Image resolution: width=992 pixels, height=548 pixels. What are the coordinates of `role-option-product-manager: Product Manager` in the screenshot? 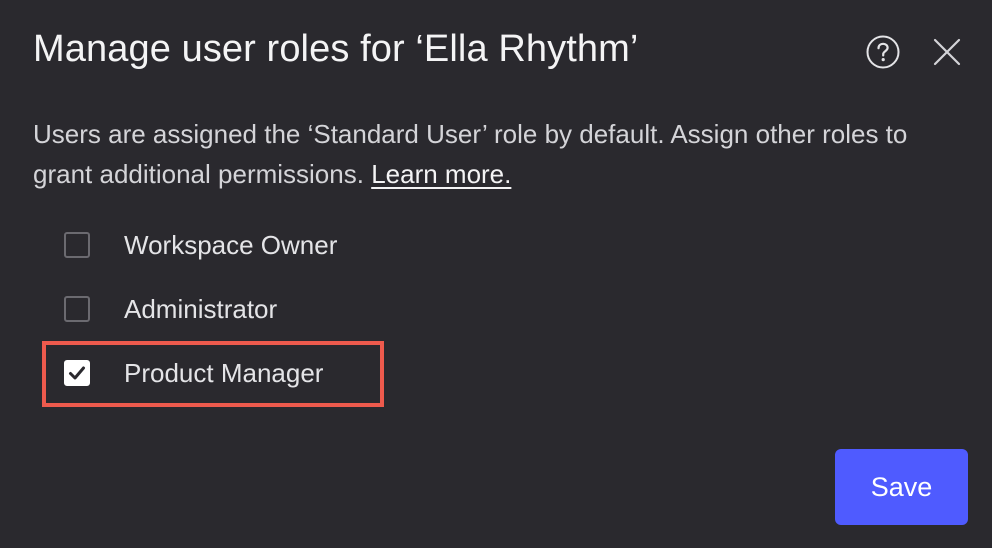 It's located at (193, 373).